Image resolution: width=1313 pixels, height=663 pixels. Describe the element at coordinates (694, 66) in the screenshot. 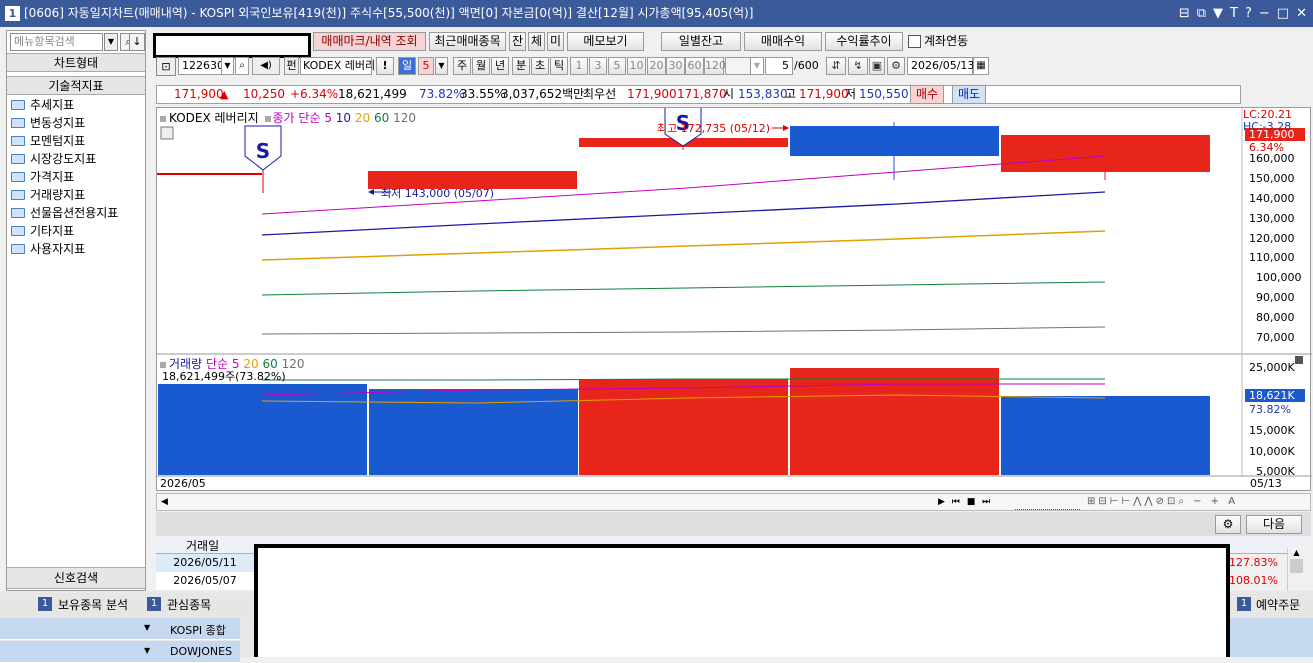

I see `minute-60-button: 60` at that location.